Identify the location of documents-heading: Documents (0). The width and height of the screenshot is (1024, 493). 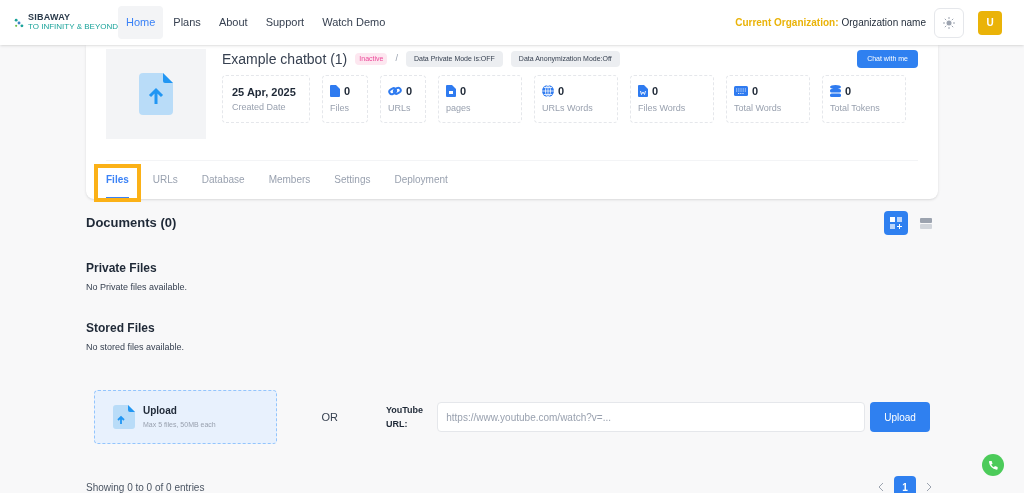
(131, 223).